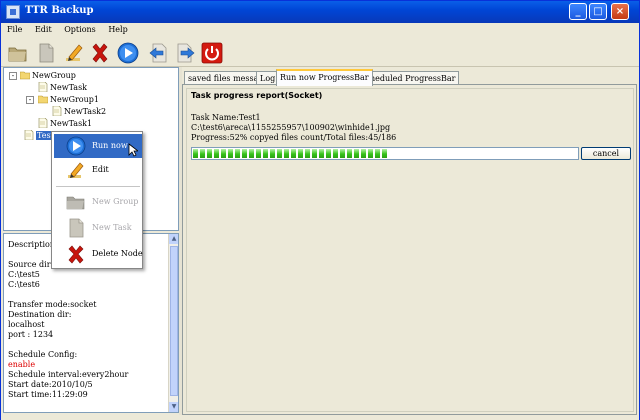 The width and height of the screenshot is (640, 420). Describe the element at coordinates (186, 53) in the screenshot. I see `download-arrow-icon` at that location.